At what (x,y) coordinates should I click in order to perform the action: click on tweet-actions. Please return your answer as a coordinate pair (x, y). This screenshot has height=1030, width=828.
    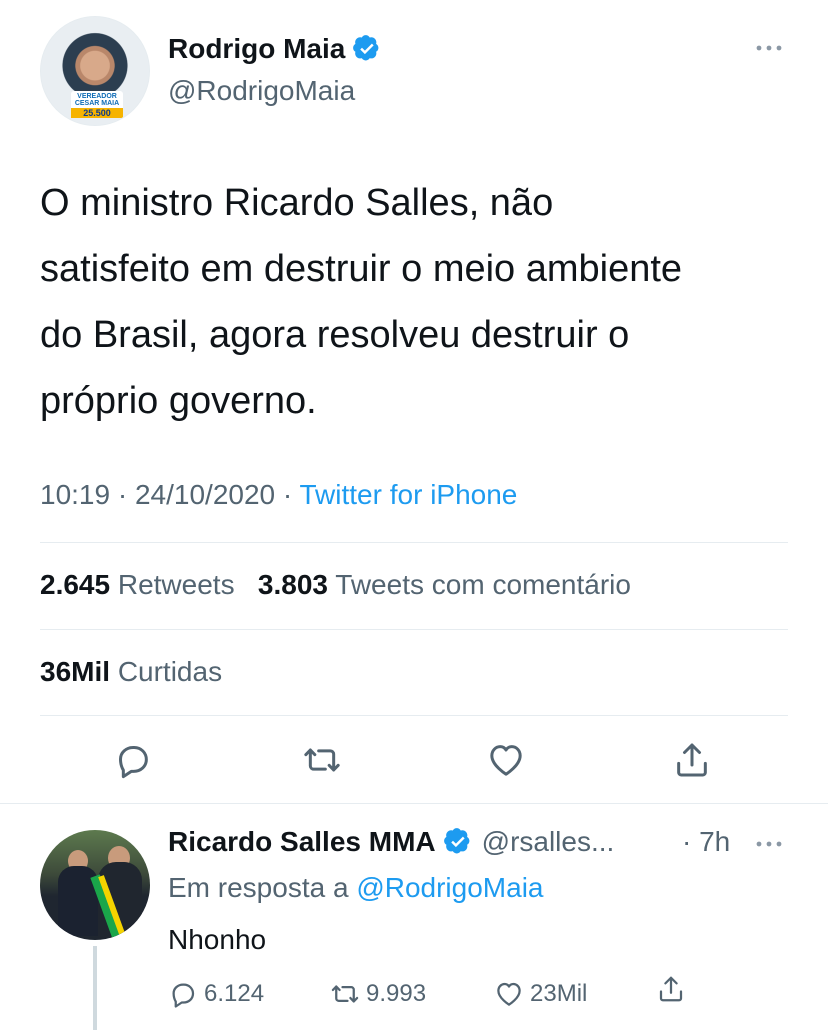
    Looking at the image, I should click on (414, 762).